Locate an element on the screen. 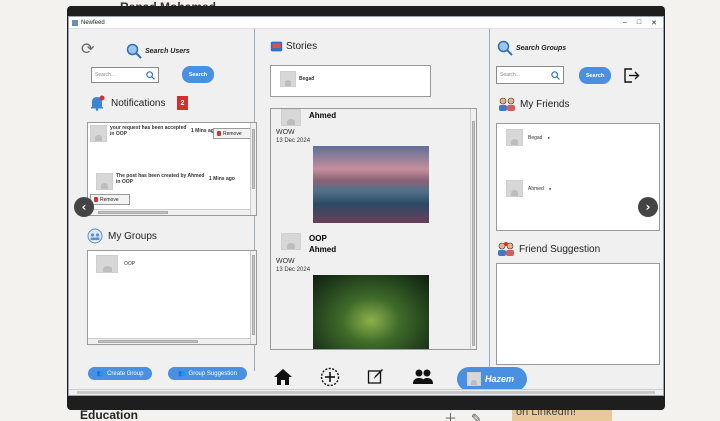 The height and width of the screenshot is (421, 720). create-group-label: Create Group is located at coordinates (125, 373).